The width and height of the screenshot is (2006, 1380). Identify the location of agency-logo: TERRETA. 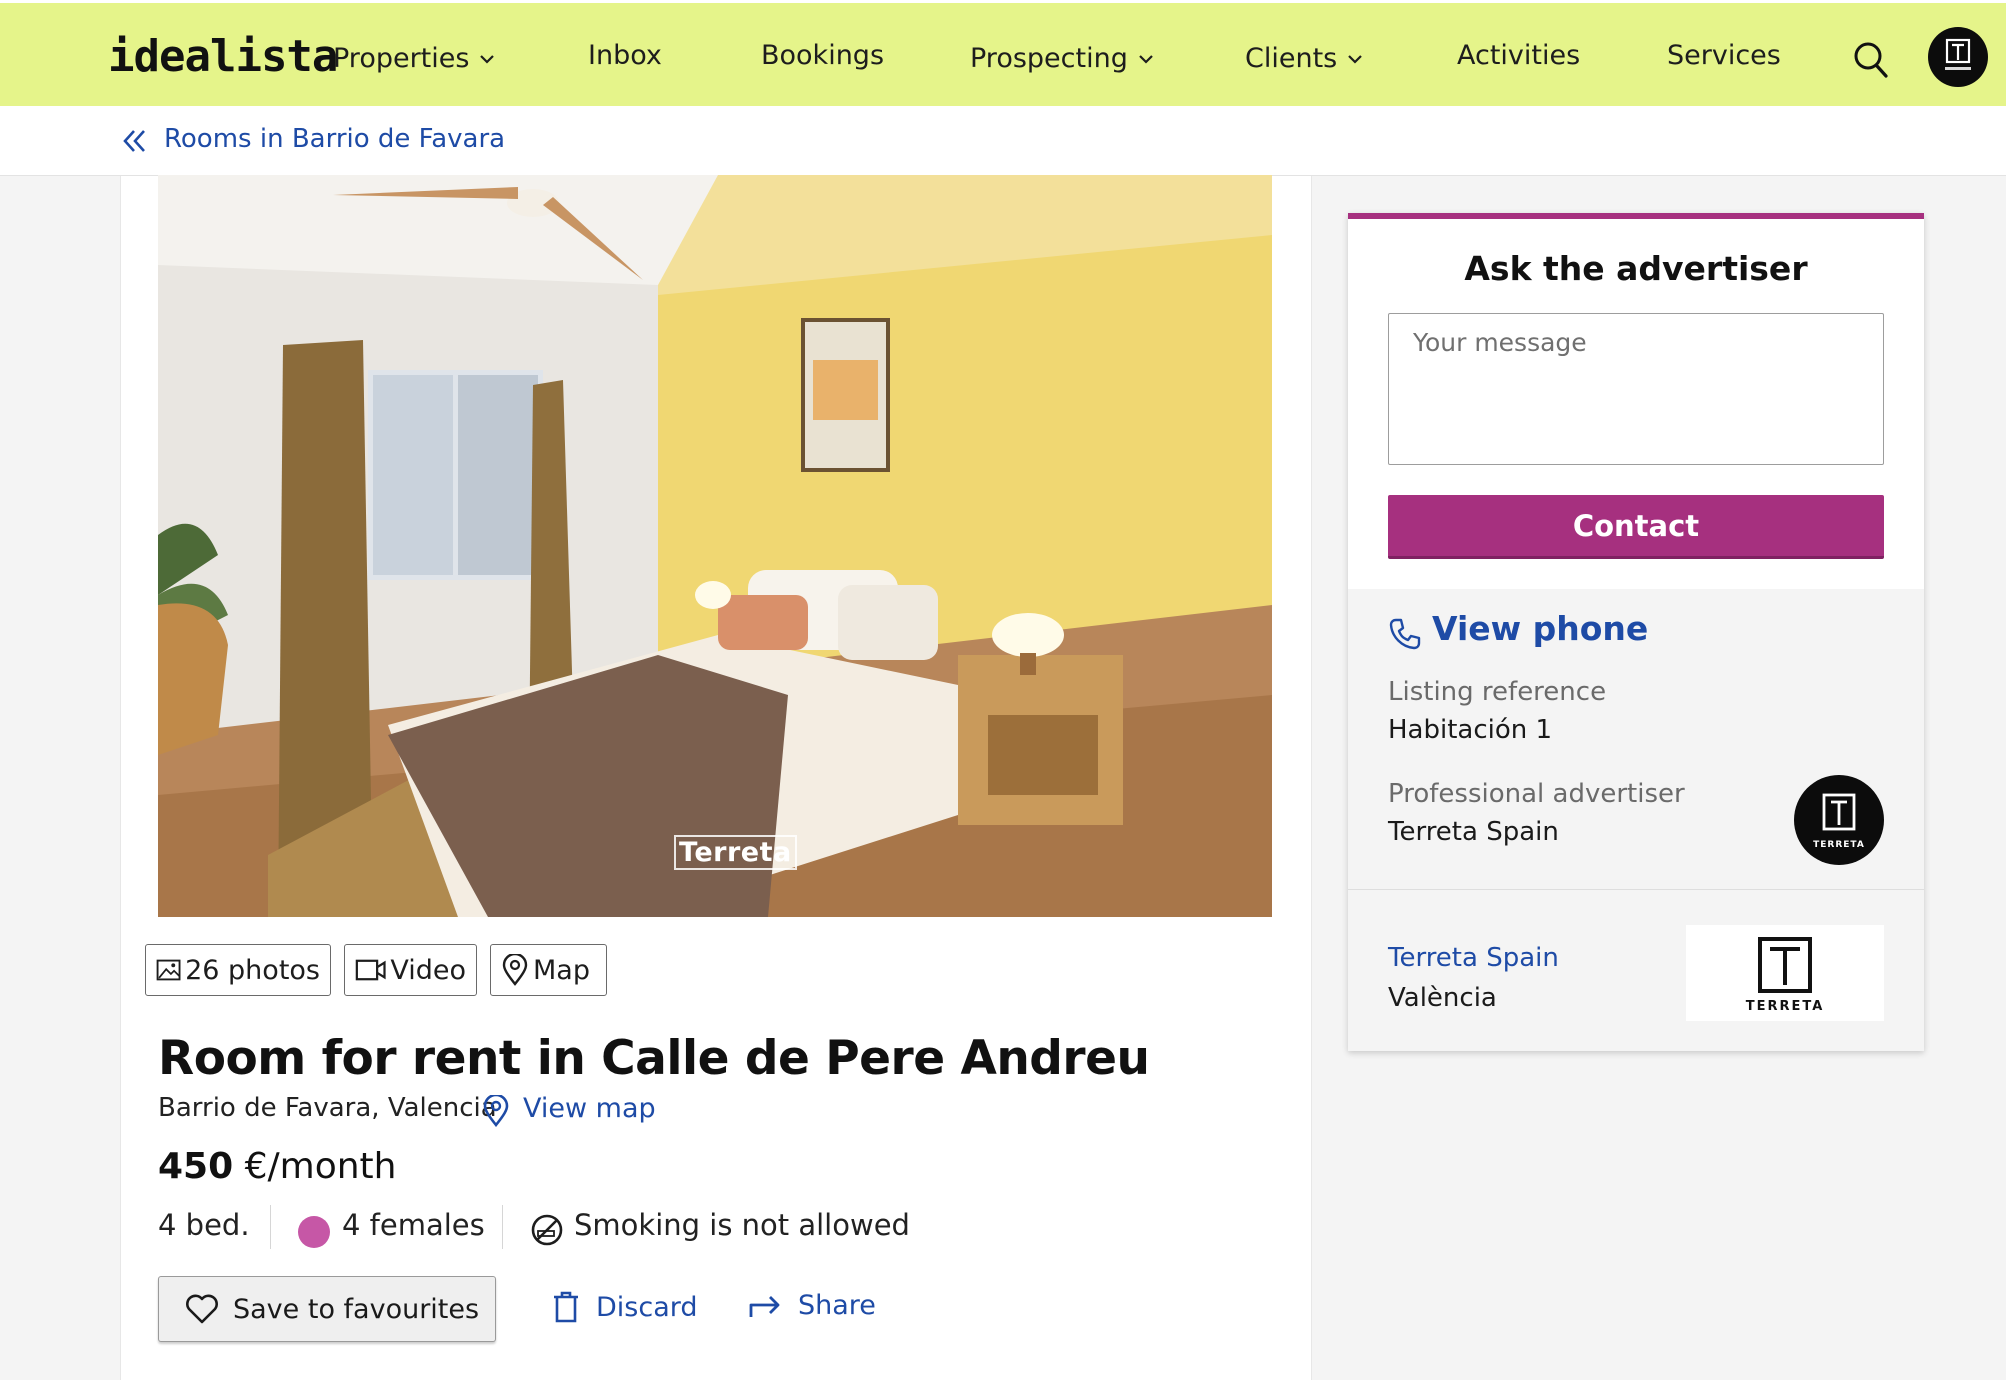
(1785, 973).